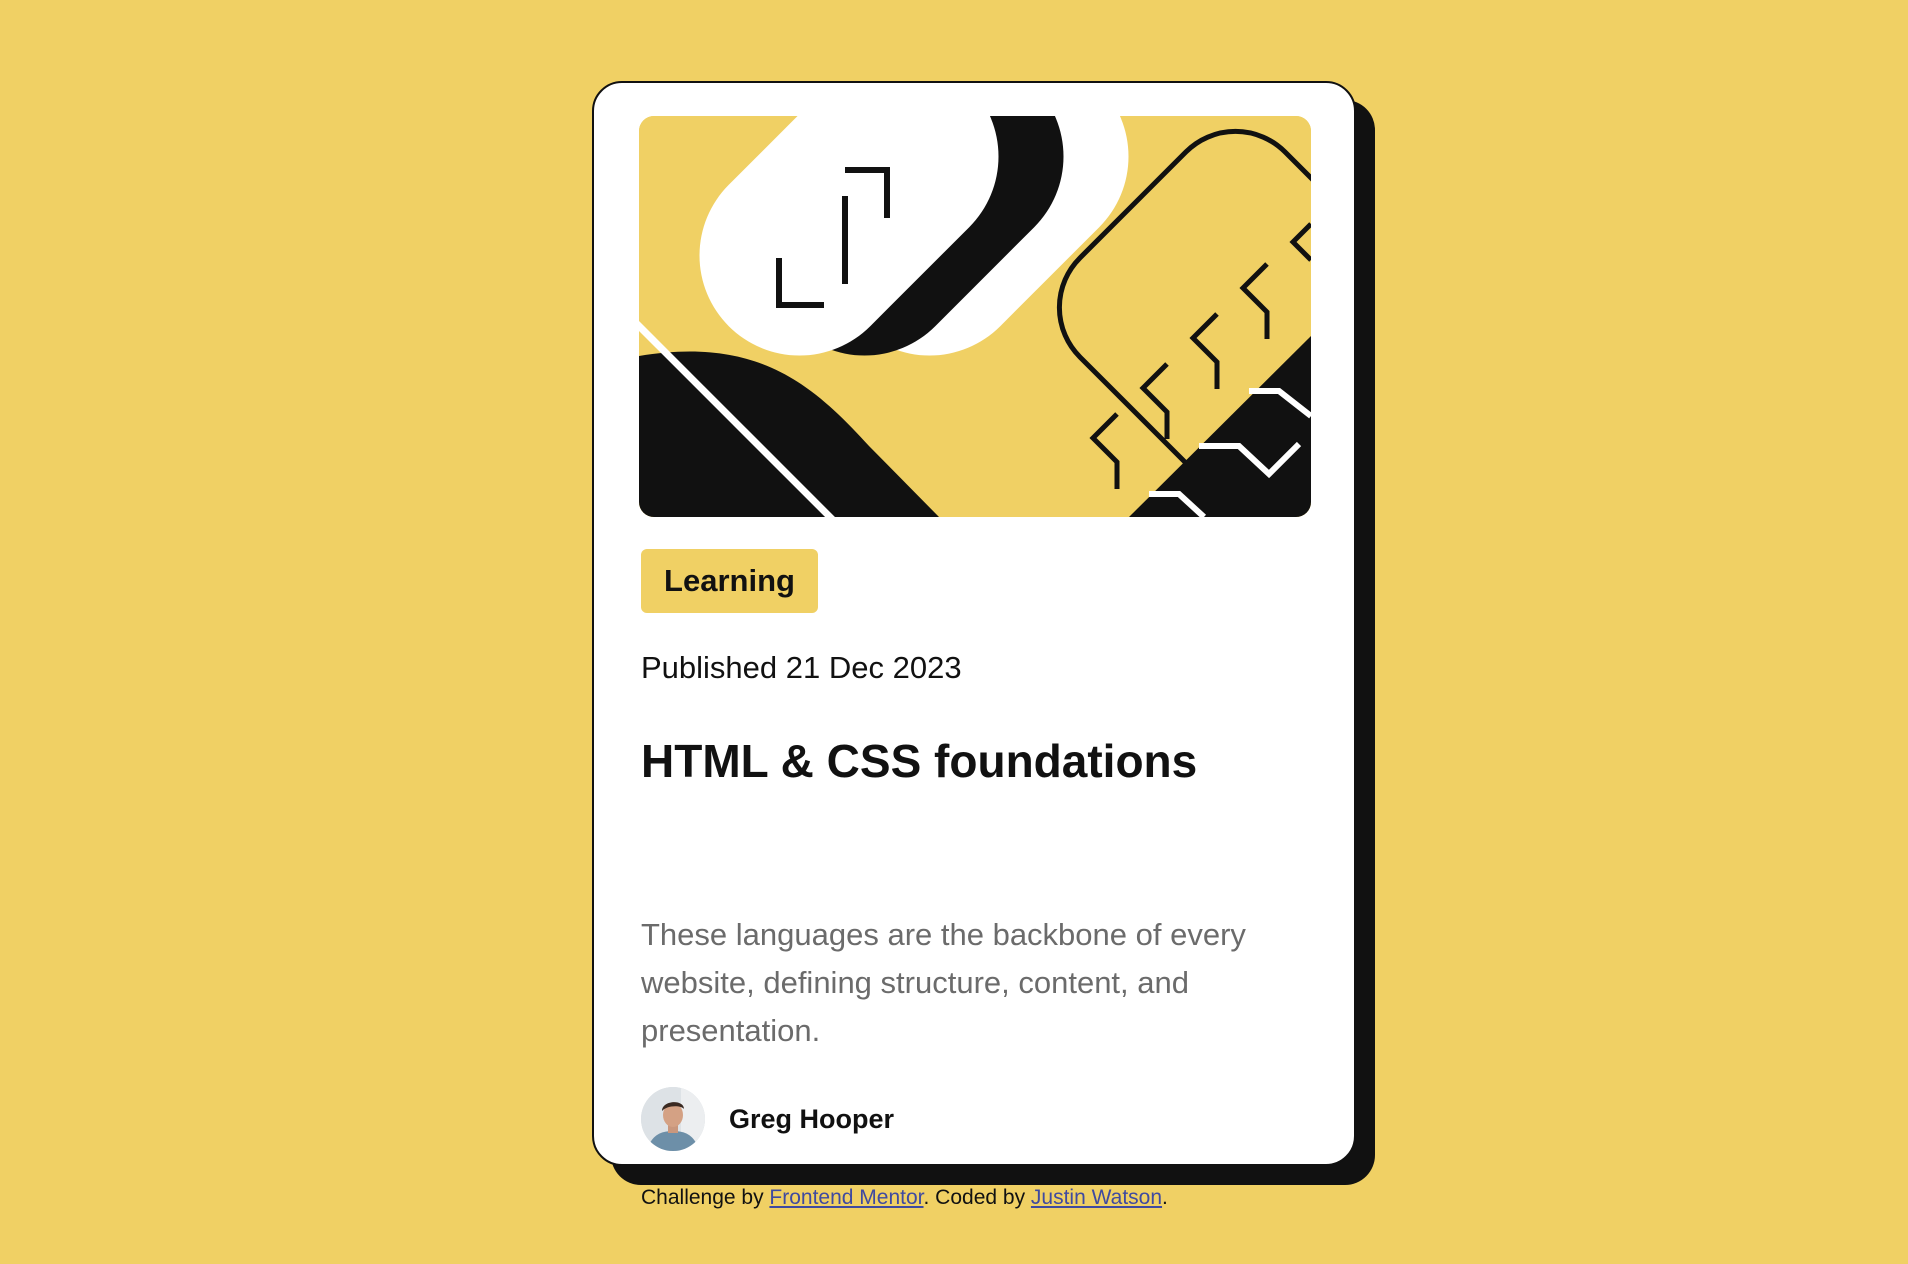 The image size is (1908, 1264). I want to click on attribution-prefix: Challenge by, so click(705, 1197).